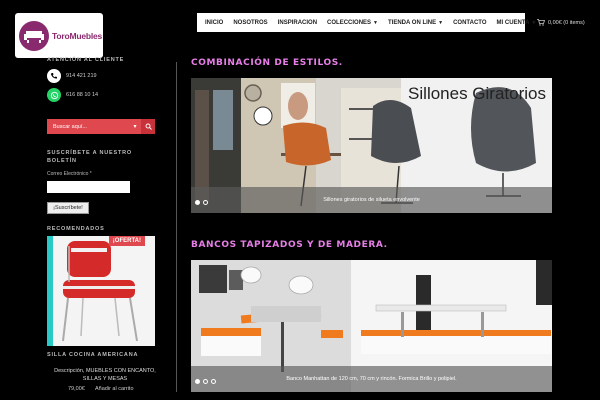 The width and height of the screenshot is (600, 400). Describe the element at coordinates (68, 208) in the screenshot. I see `subscribe-button: ¡Suscríbete!` at that location.